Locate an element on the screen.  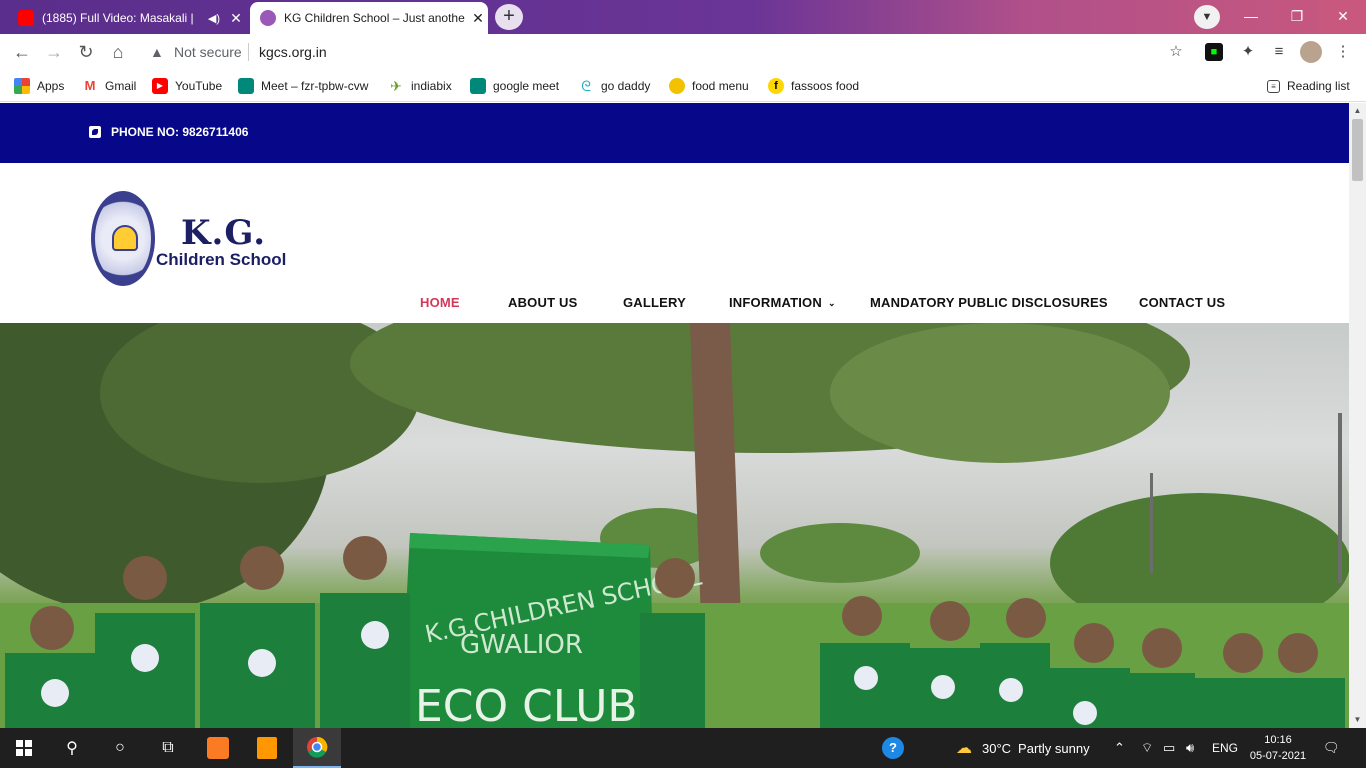
chrome-icon is located at coordinates (317, 747).